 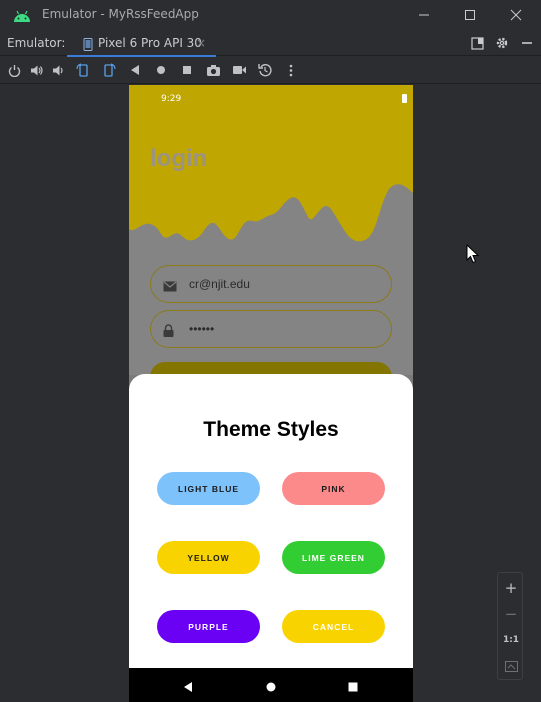 What do you see at coordinates (239, 70) in the screenshot?
I see `video-icon` at bounding box center [239, 70].